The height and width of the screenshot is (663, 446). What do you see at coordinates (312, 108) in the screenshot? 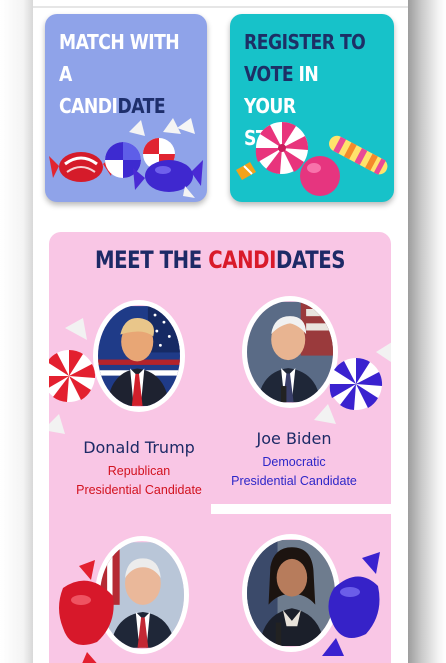
I see `register-to-vote-card: REGISTER TO VOTE IN YOUR STATE` at bounding box center [312, 108].